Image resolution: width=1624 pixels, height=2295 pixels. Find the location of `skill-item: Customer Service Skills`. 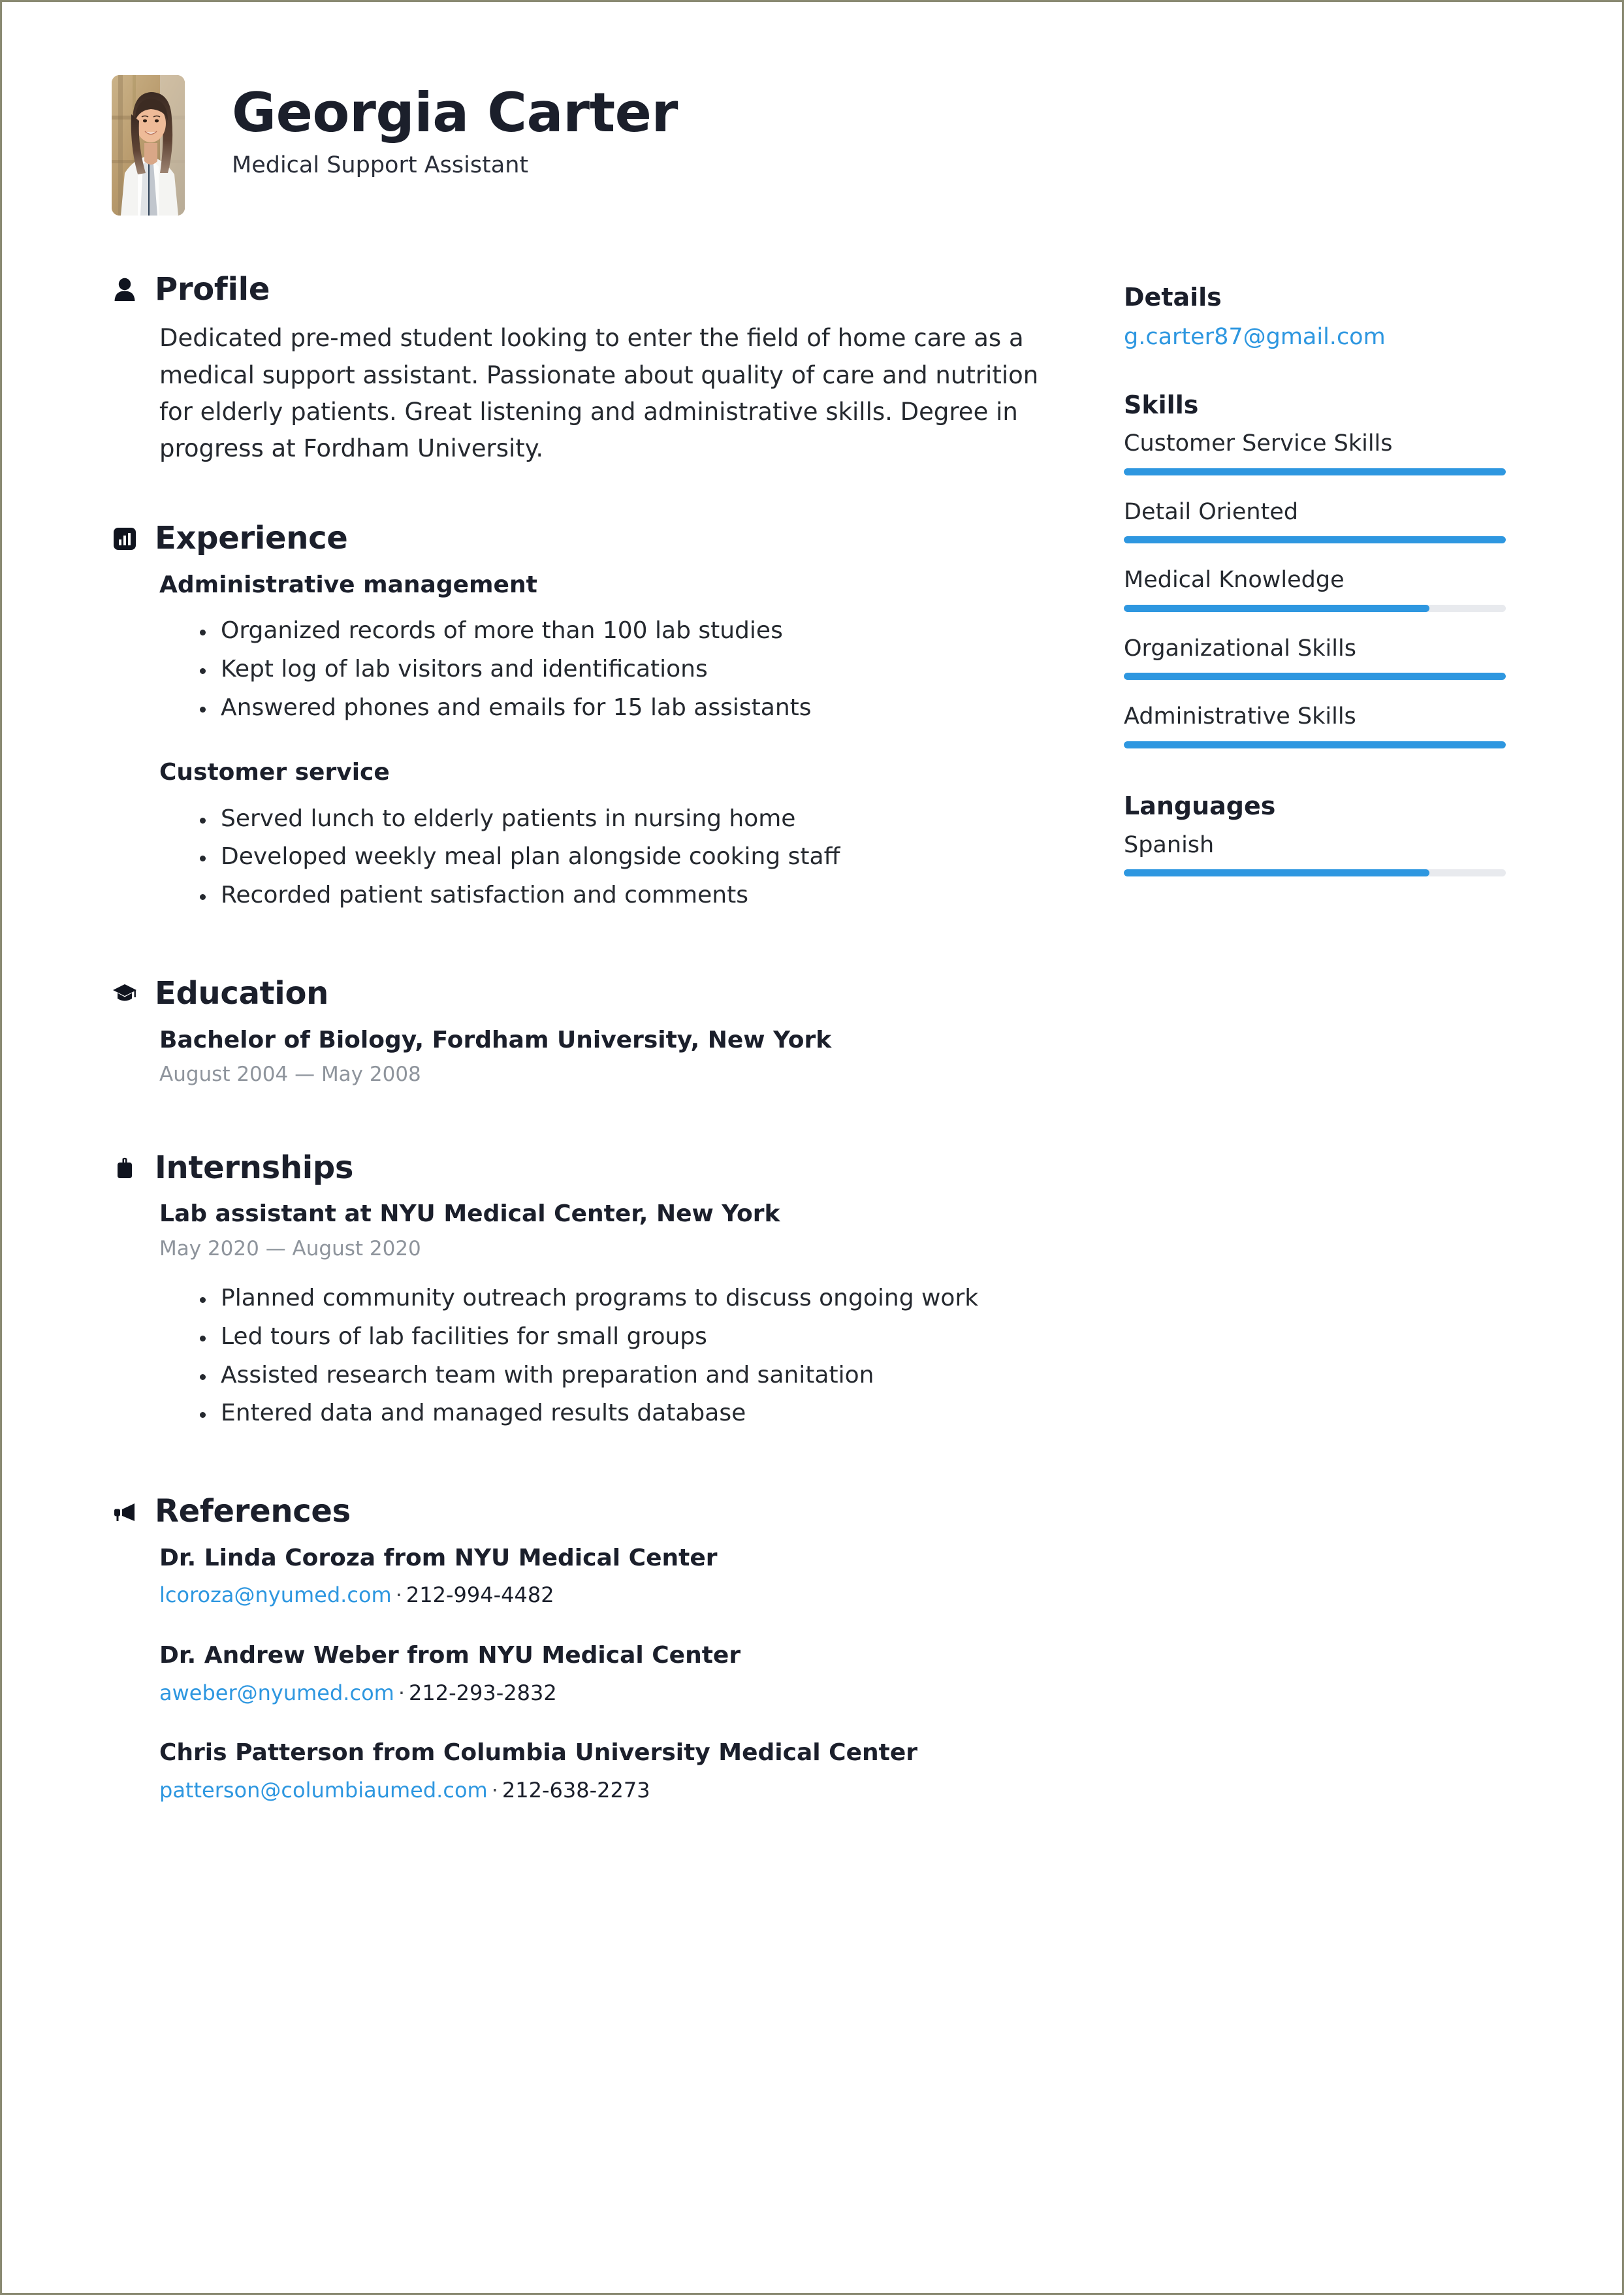

skill-item: Customer Service Skills is located at coordinates (1316, 452).